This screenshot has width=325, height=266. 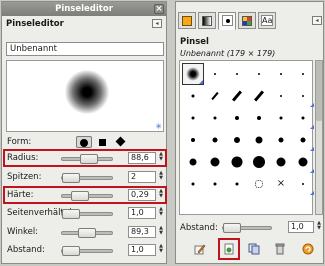 I want to click on spacing-slider-thumb, so click(x=232, y=228).